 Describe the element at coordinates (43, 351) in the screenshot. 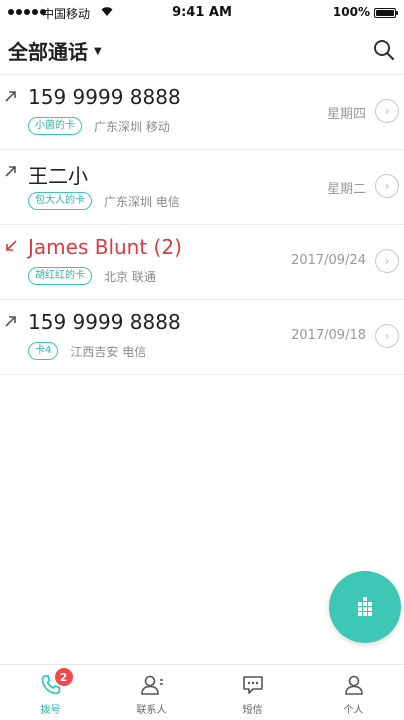

I see `sim-badge: 卡4` at that location.